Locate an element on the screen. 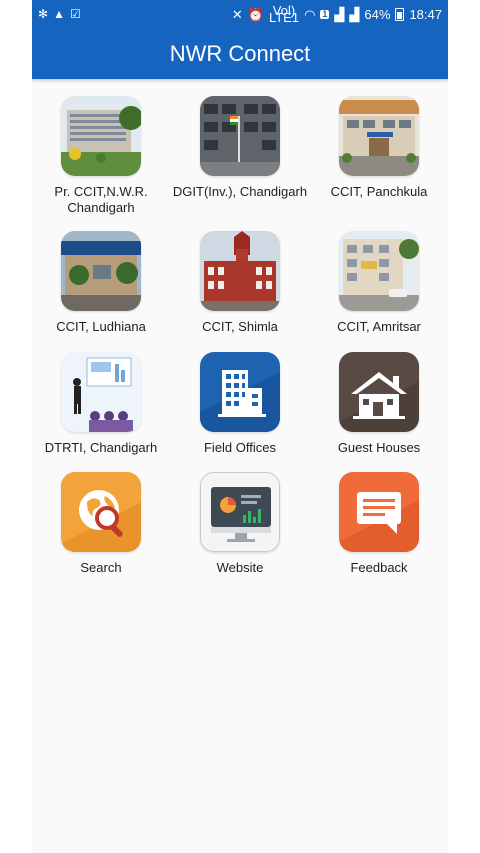 The height and width of the screenshot is (853, 480). status-bar: ✻ ▲ ☑ ✕ ⏰ Vol) LTE1 ◠ 1 ▟ ▟ 64% 18:47 is located at coordinates (240, 14).